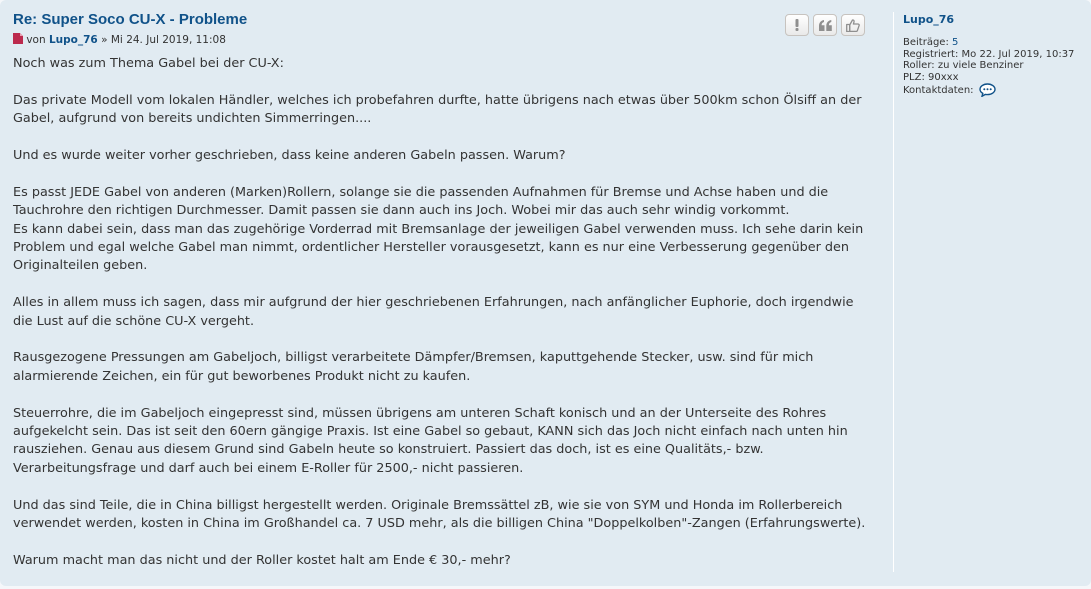 The image size is (1091, 589). I want to click on registered-value: Mo 22. Jul 2019, 10:37, so click(1018, 54).